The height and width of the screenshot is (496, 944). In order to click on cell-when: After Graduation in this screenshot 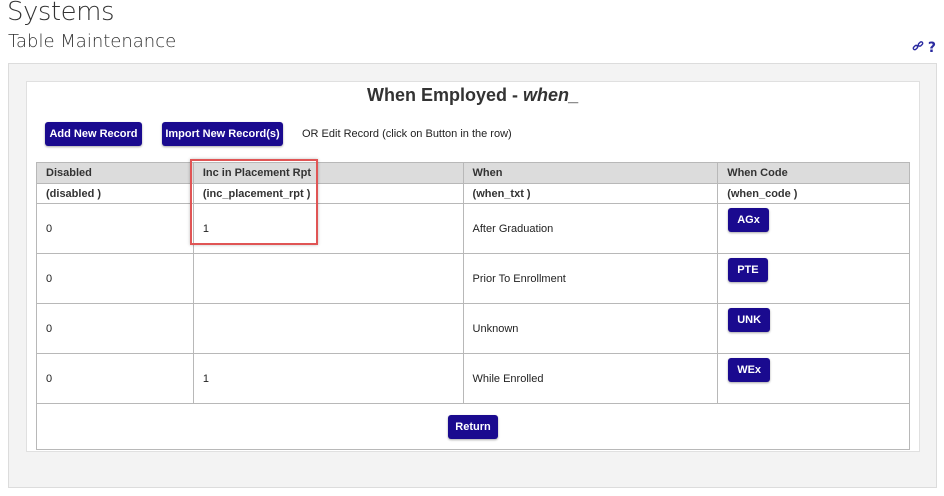, I will do `click(590, 228)`.